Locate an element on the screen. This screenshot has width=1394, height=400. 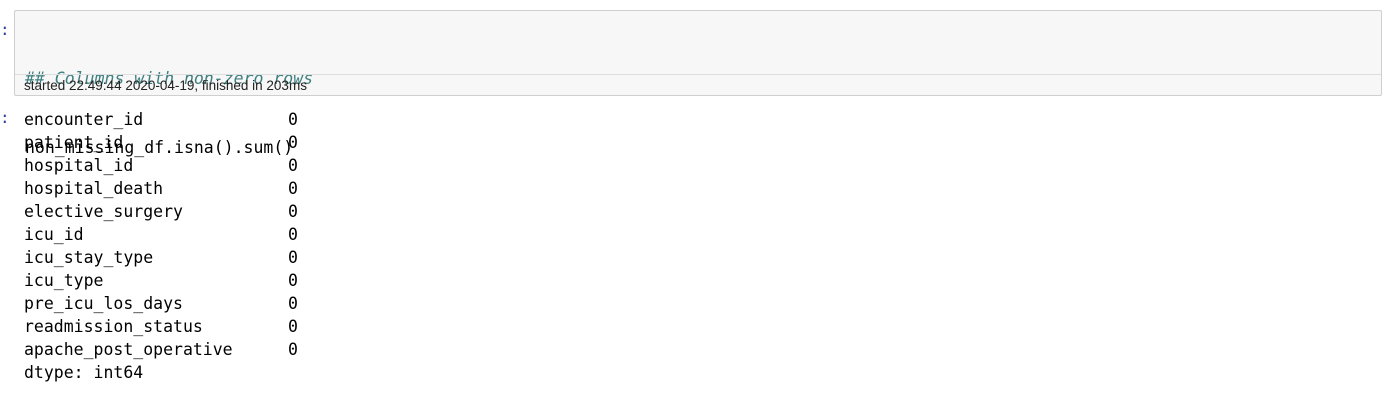
dtype-line: dtype: int64 is located at coordinates (84, 372).